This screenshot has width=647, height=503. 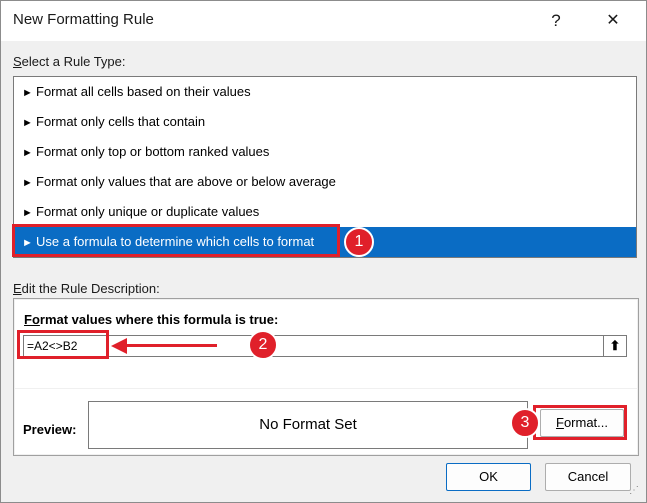 What do you see at coordinates (63, 344) in the screenshot?
I see `highlight-box-formula-input` at bounding box center [63, 344].